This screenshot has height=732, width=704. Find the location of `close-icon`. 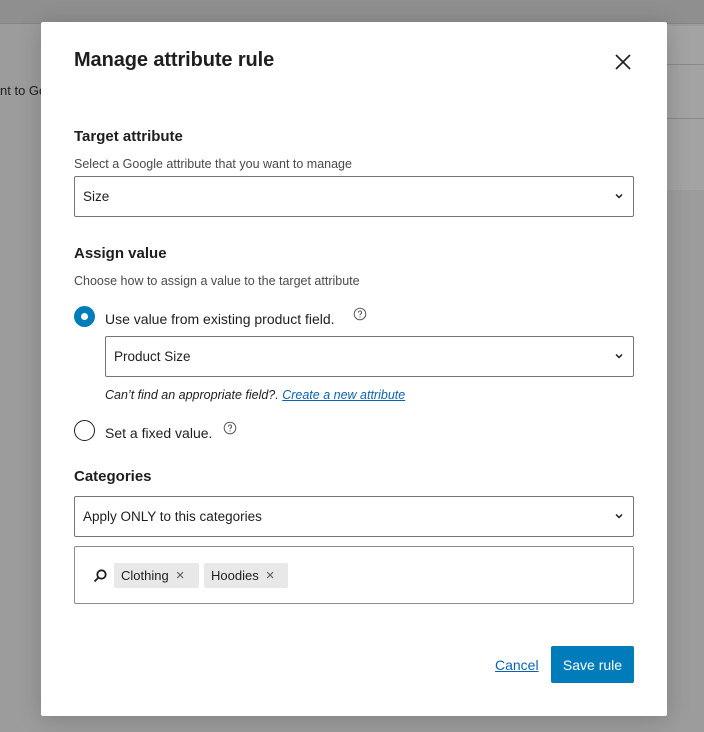

close-icon is located at coordinates (623, 62).